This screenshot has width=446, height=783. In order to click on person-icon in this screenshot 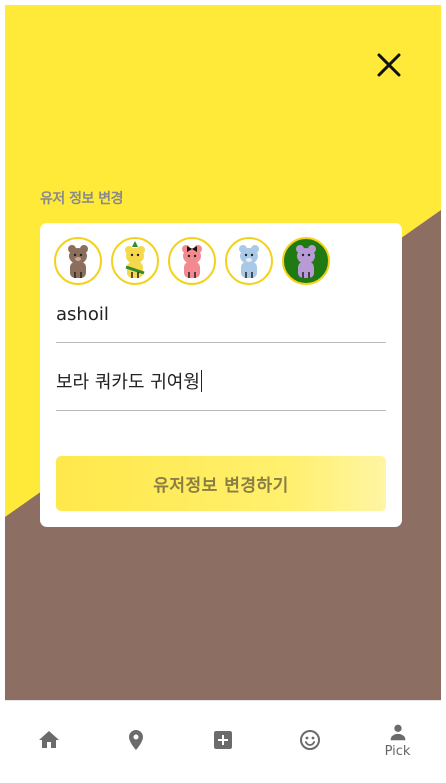, I will do `click(397, 732)`.